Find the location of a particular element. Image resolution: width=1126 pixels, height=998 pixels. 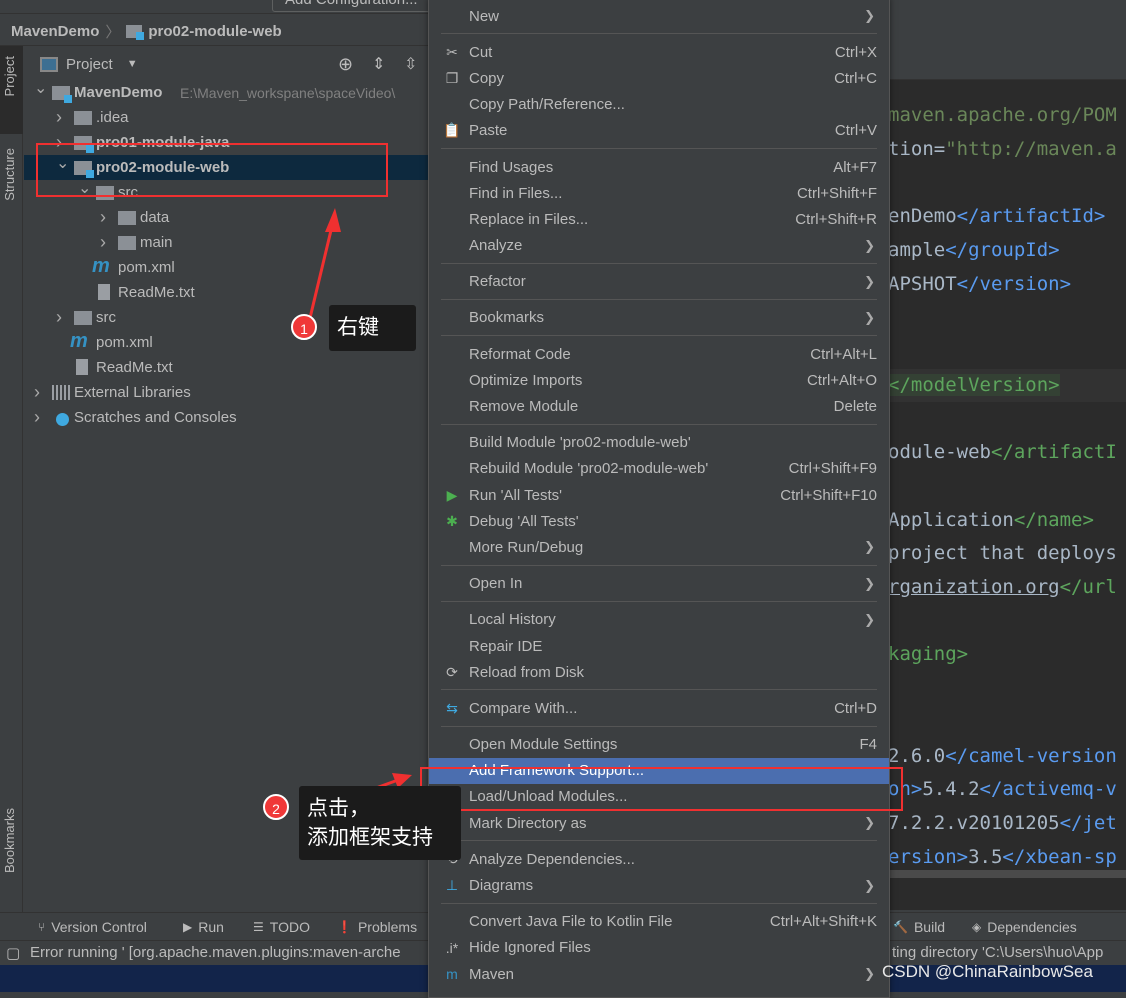

arrow-1-head is located at coordinates (333, 220).